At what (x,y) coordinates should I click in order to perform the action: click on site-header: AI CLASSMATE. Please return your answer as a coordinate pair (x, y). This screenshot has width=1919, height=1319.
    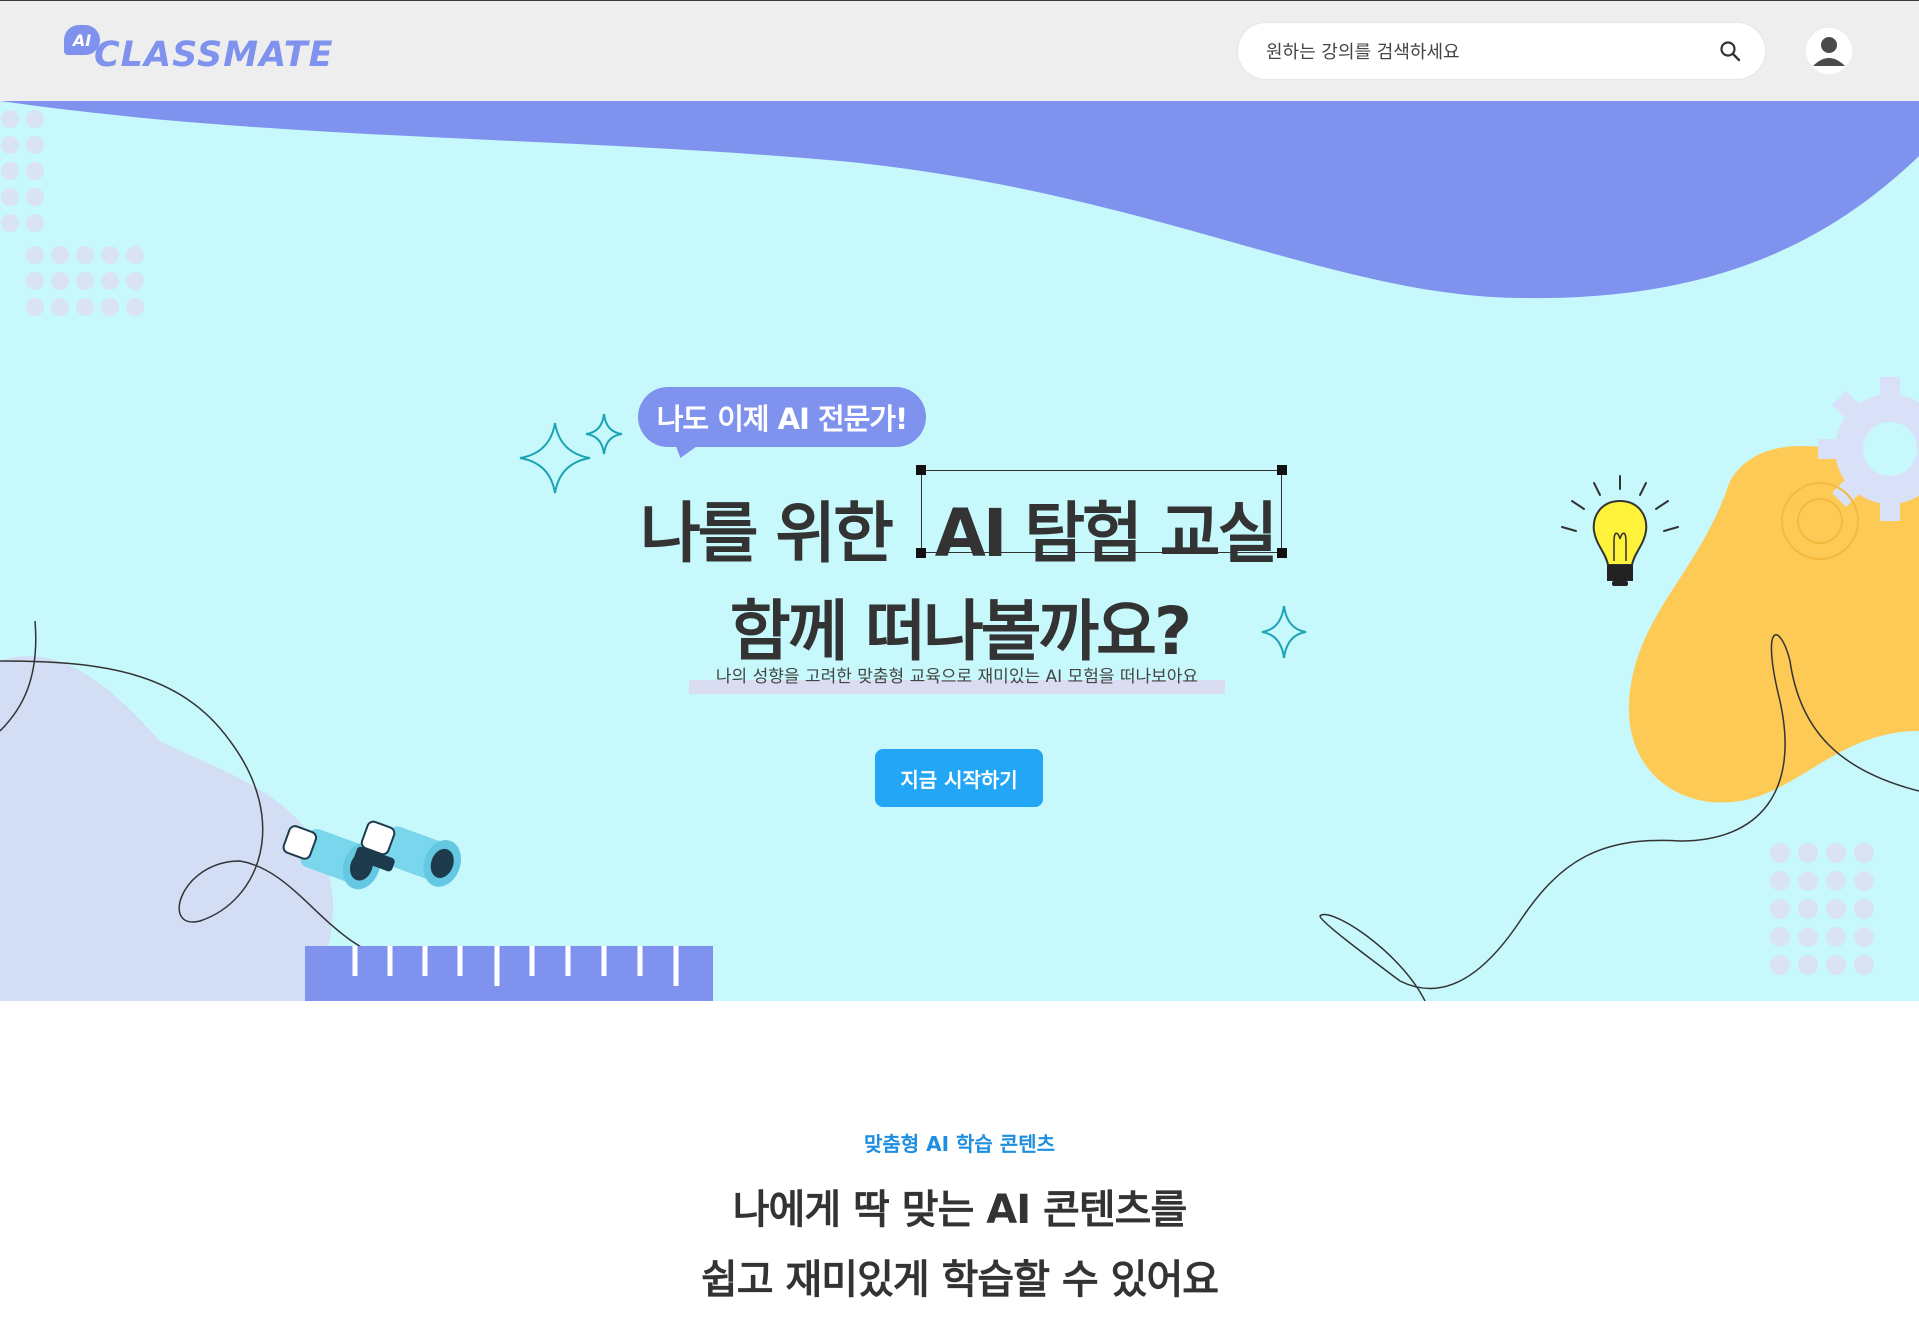
    Looking at the image, I should click on (959, 50).